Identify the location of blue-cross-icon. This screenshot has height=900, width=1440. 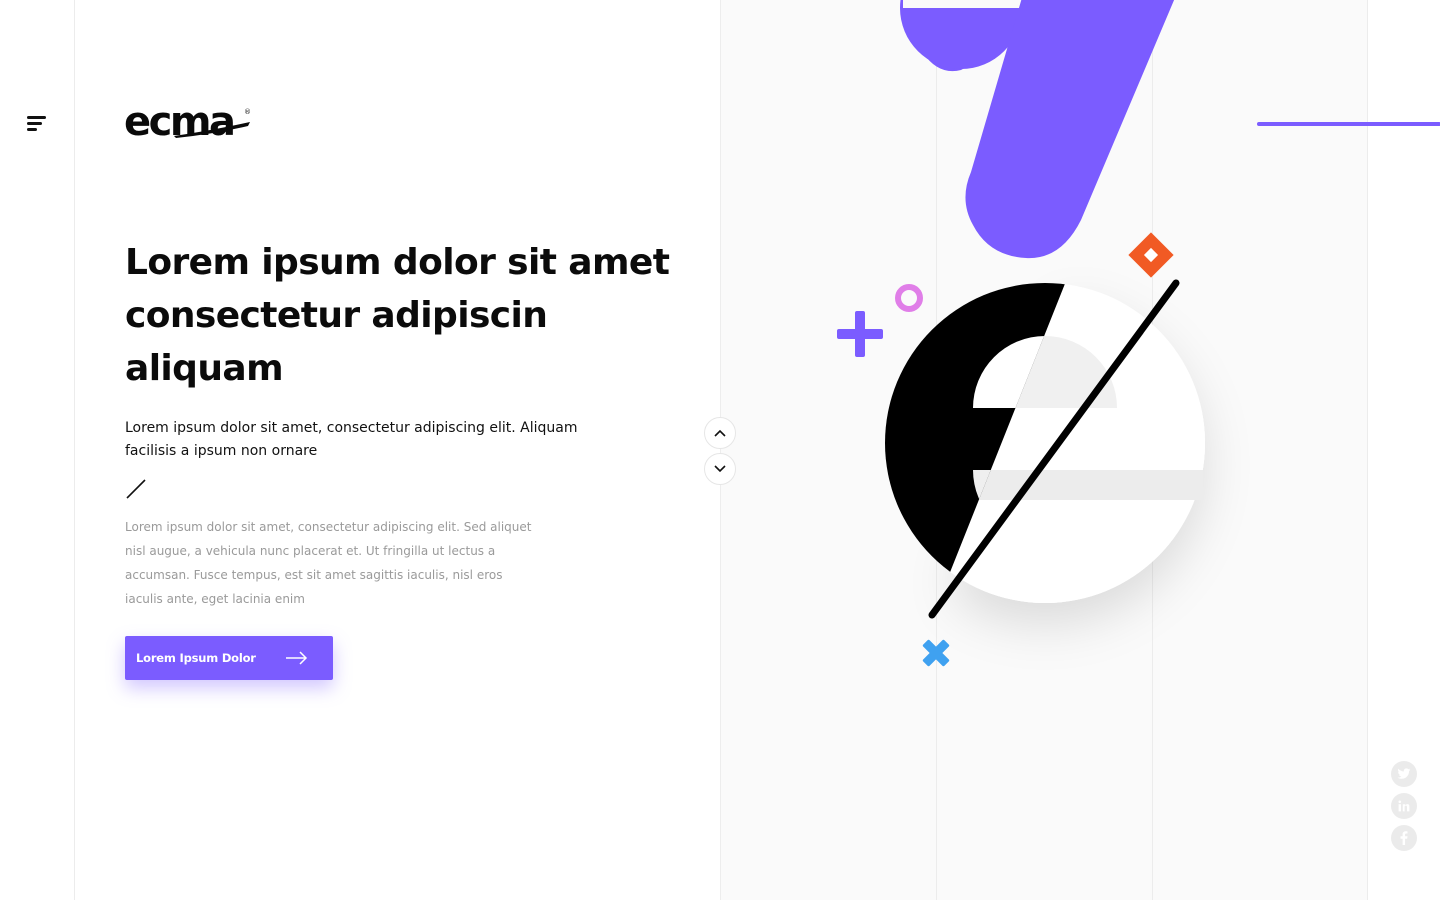
(936, 653).